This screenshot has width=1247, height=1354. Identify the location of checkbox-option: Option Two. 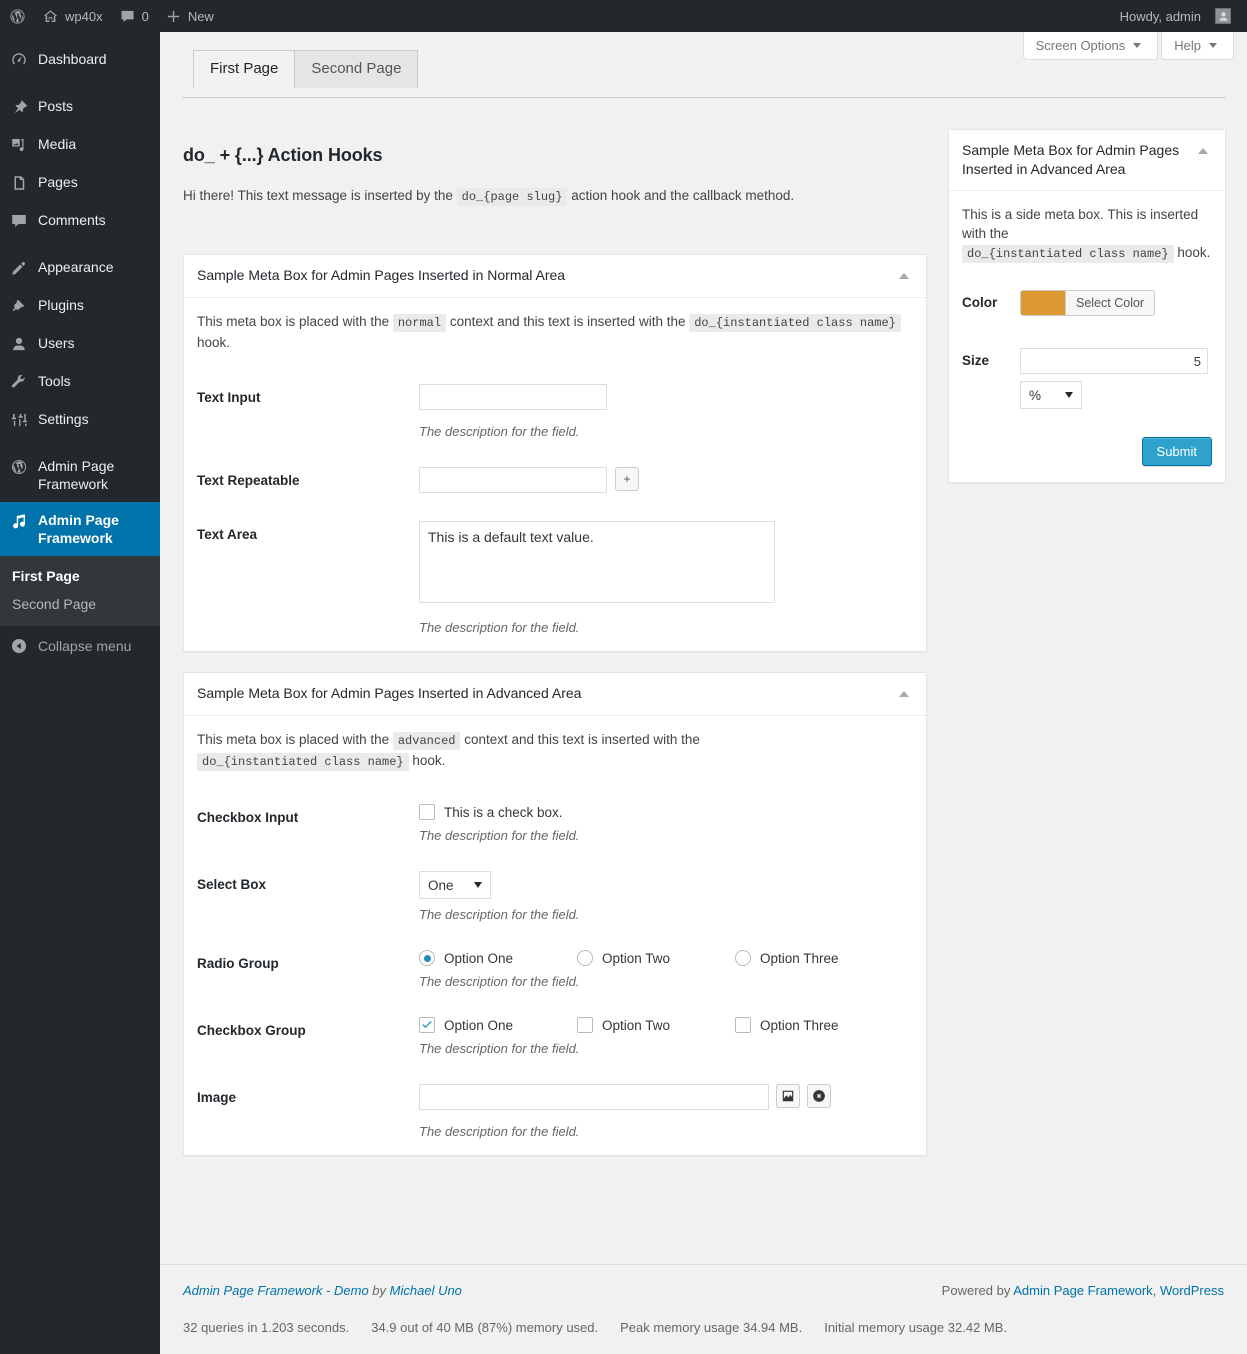
(656, 1025).